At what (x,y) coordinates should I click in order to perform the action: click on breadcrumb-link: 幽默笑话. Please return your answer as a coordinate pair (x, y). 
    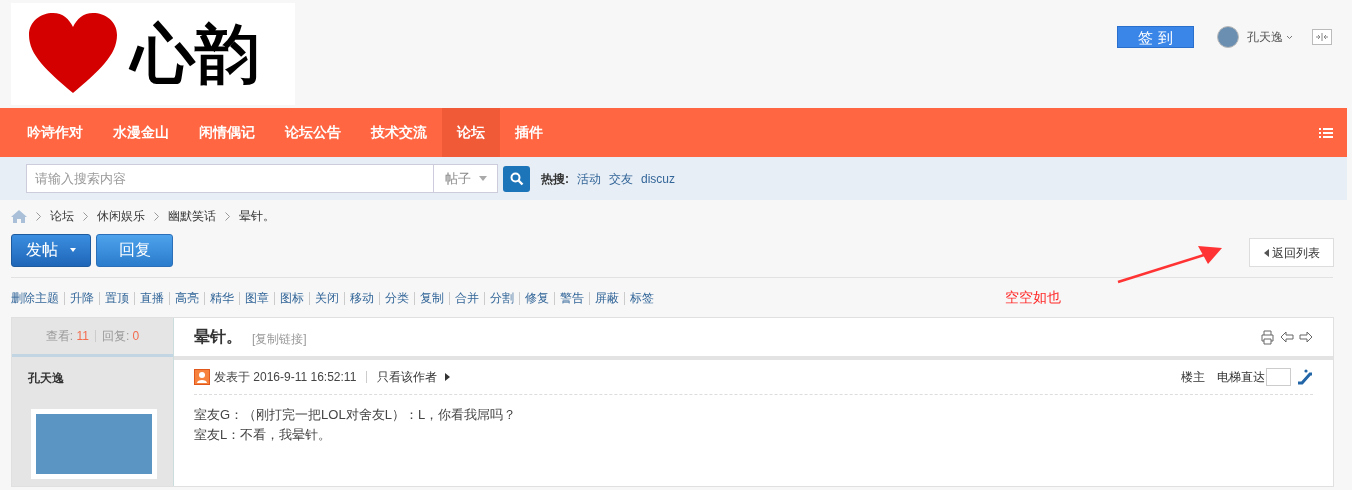
    Looking at the image, I should click on (192, 216).